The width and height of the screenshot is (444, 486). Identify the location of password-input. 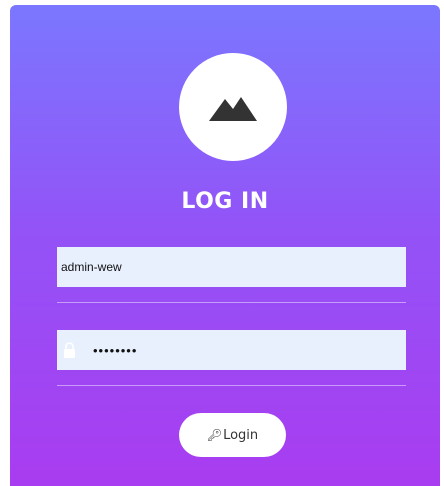
(247, 350).